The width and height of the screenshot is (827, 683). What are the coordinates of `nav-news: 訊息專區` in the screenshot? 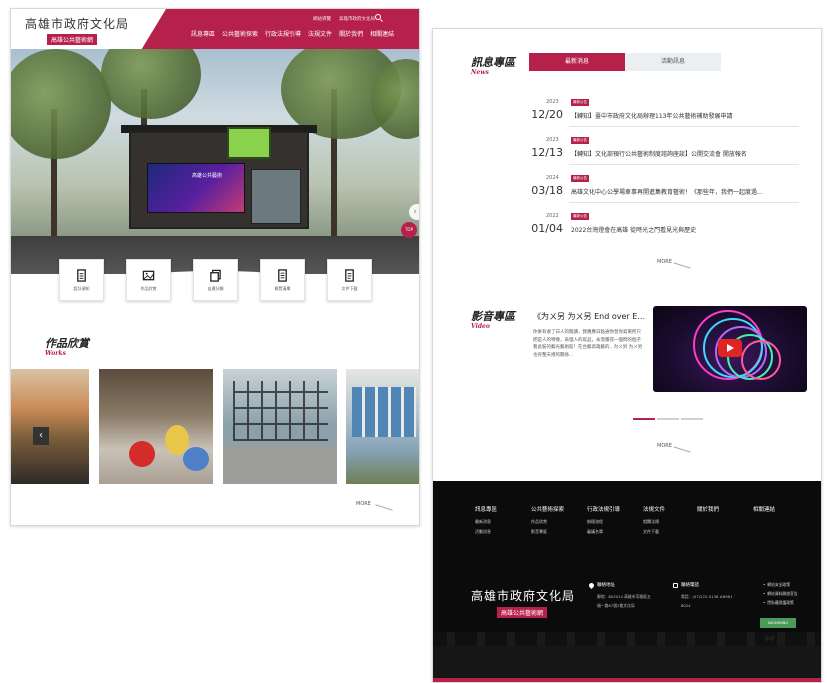 It's located at (203, 33).